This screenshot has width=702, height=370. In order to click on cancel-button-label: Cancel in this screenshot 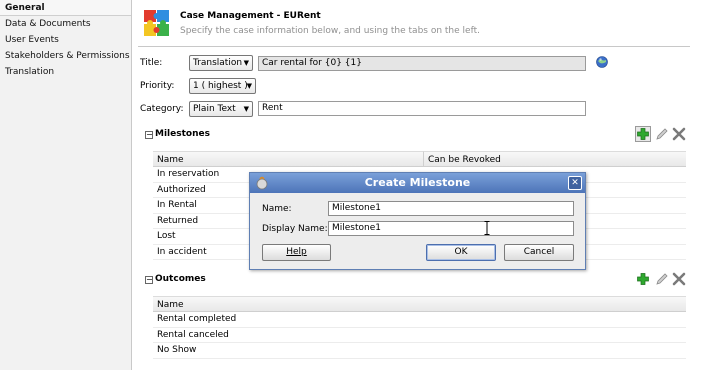, I will do `click(539, 252)`.